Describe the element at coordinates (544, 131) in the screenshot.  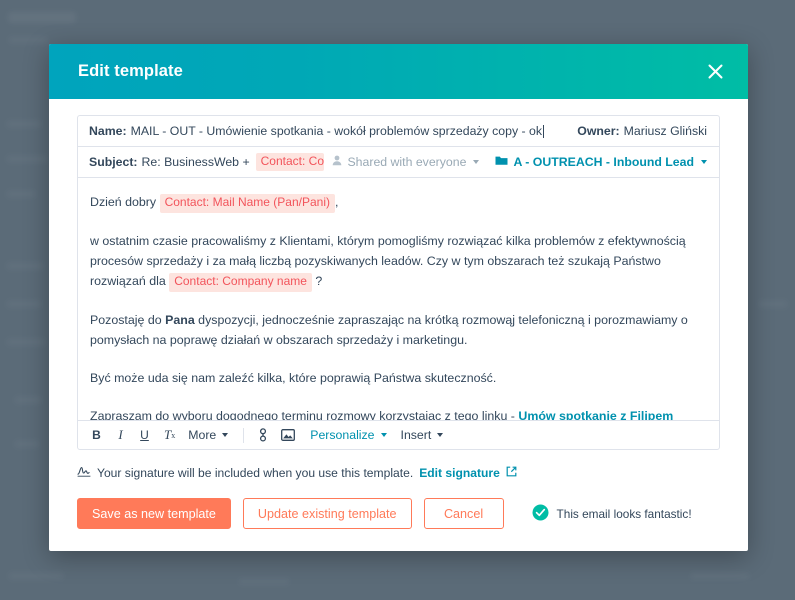
I see `text-cursor` at that location.